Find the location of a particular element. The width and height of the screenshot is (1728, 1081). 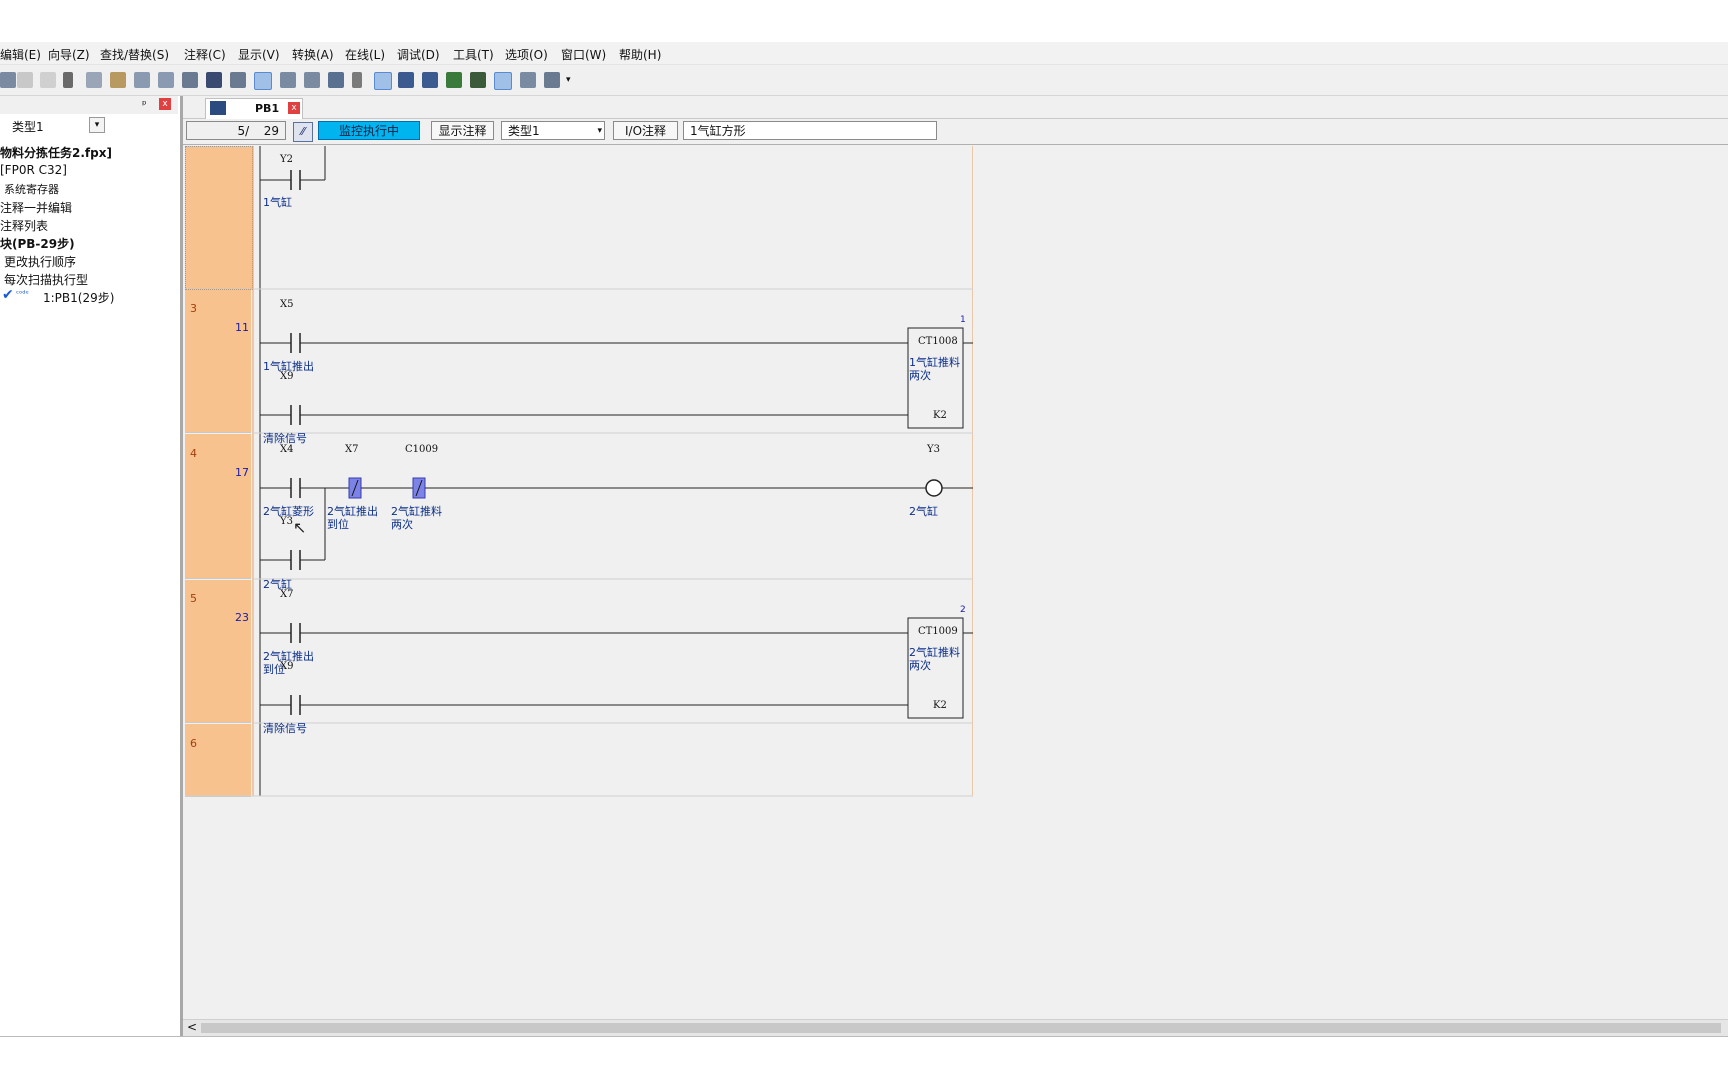

device-comment: 到位 is located at coordinates (338, 524).